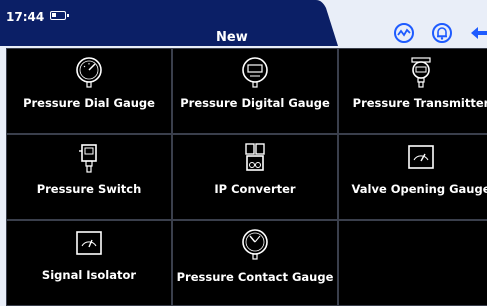 The image size is (487, 306). Describe the element at coordinates (442, 33) in the screenshot. I see `bell-icon` at that location.